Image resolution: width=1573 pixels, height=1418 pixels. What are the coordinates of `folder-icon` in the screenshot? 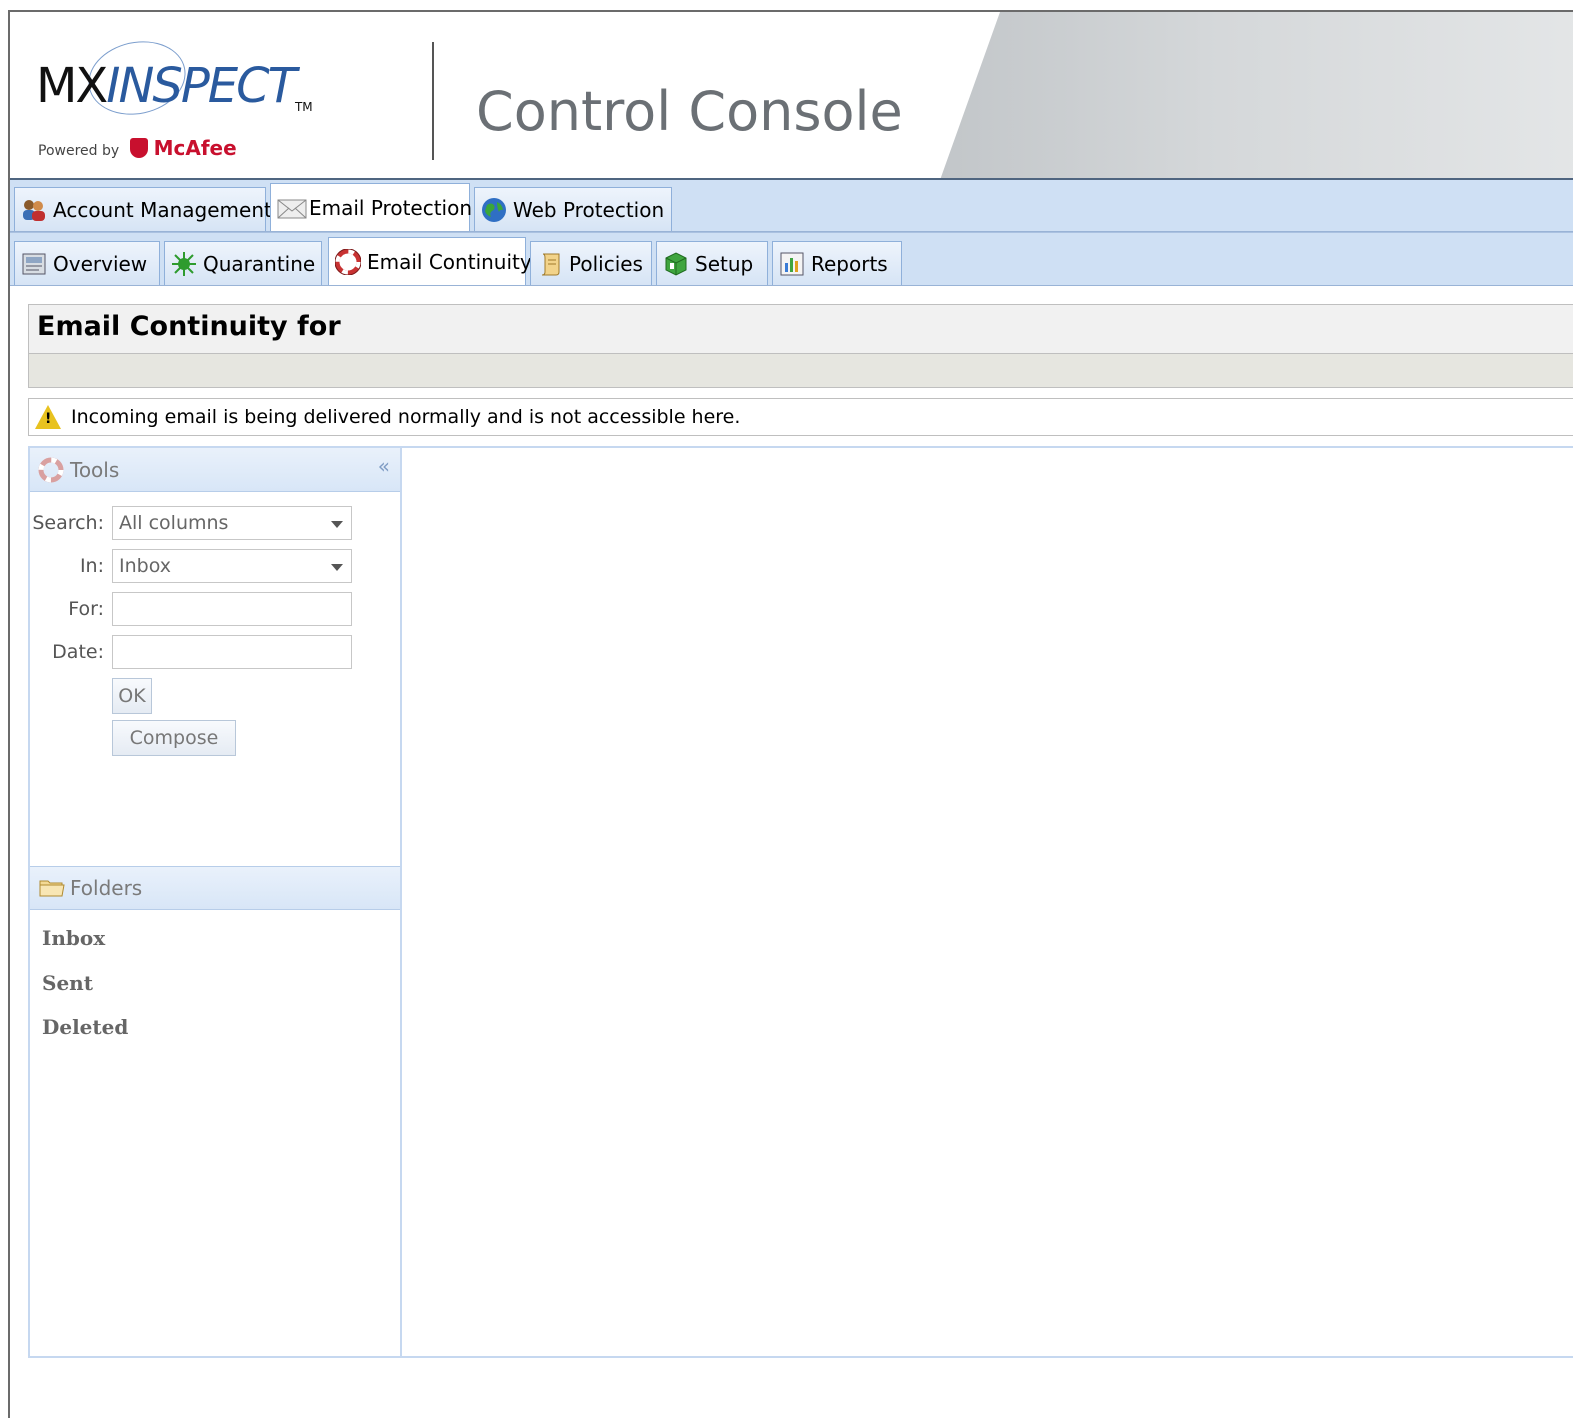 It's located at (51, 888).